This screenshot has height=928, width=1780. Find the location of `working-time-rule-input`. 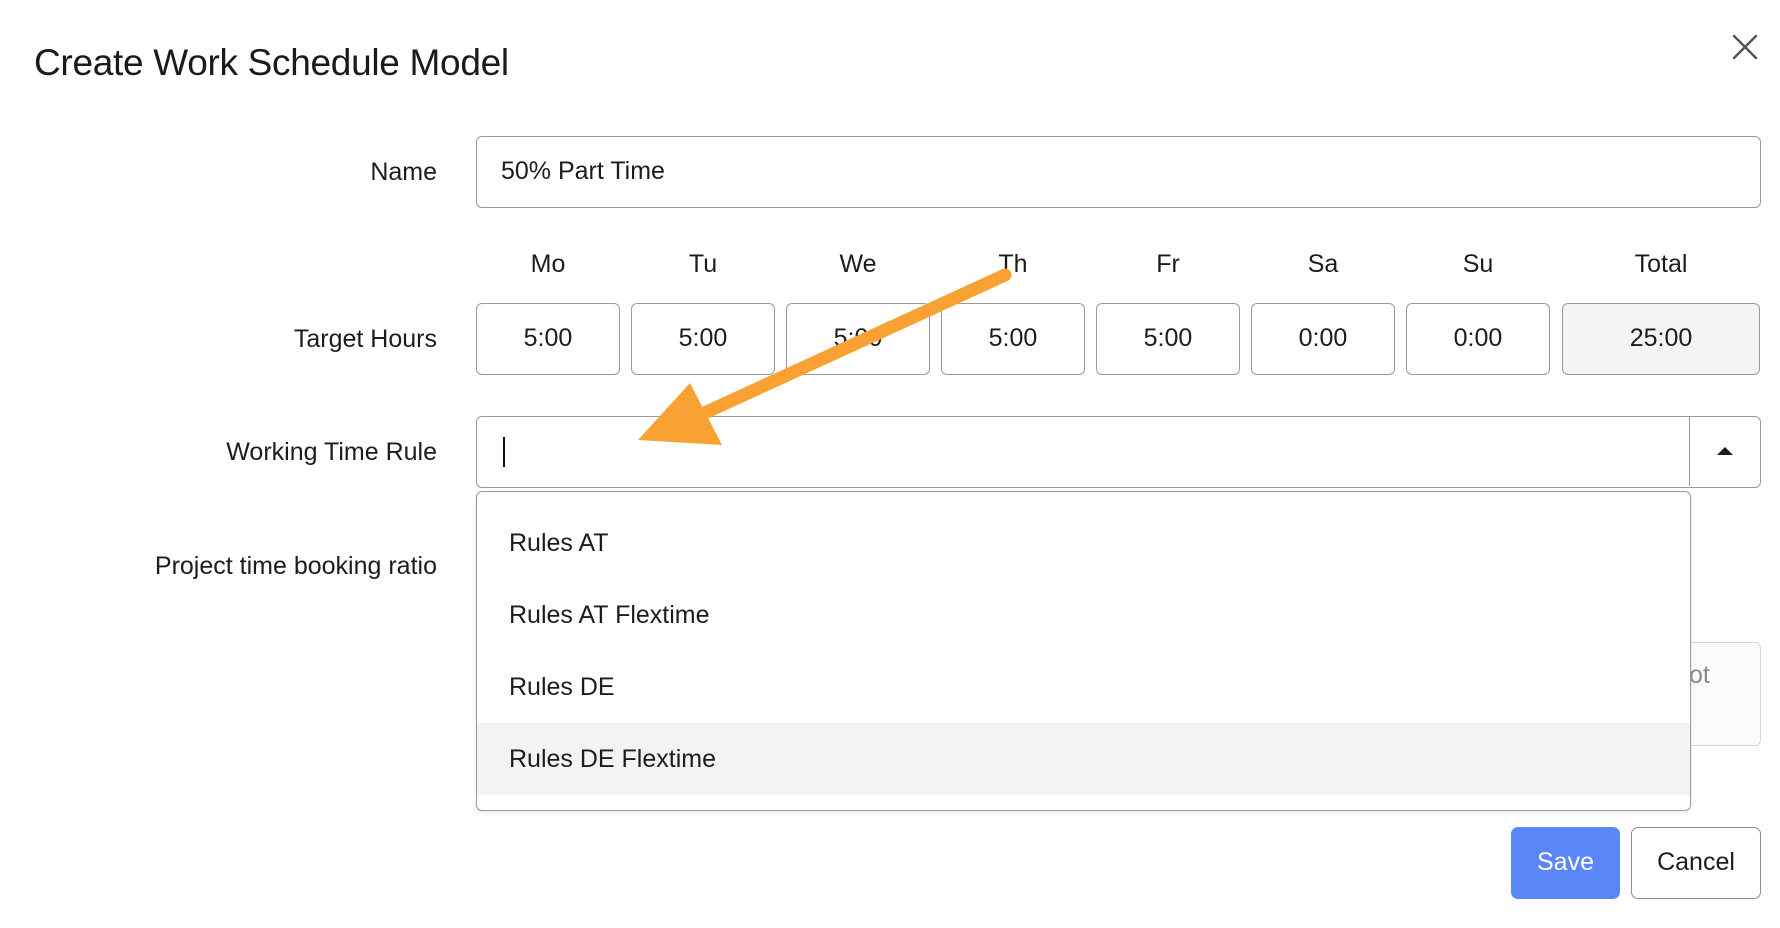

working-time-rule-input is located at coordinates (1084, 451).